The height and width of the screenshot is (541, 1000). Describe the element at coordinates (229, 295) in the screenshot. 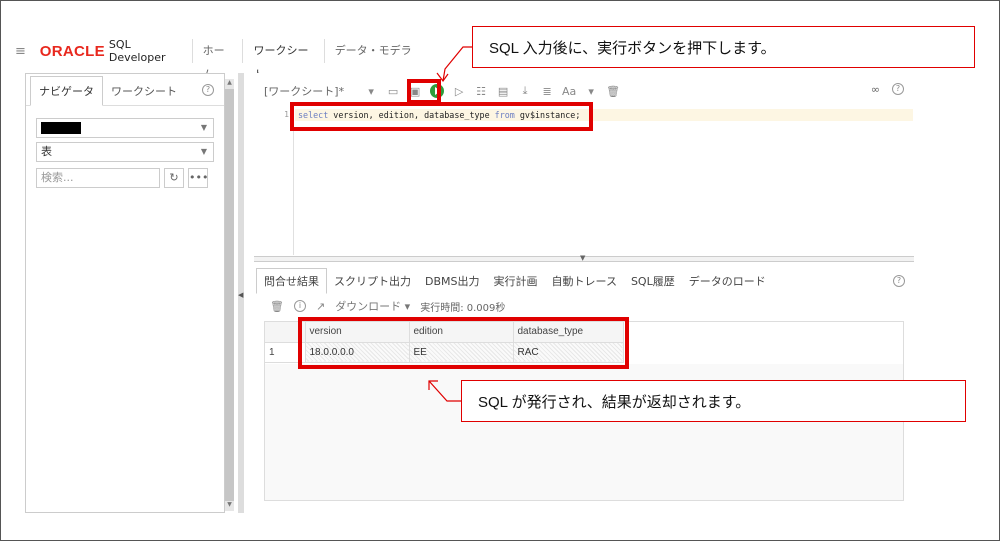

I see `navigator-scrollbar: ▲ ▼` at that location.